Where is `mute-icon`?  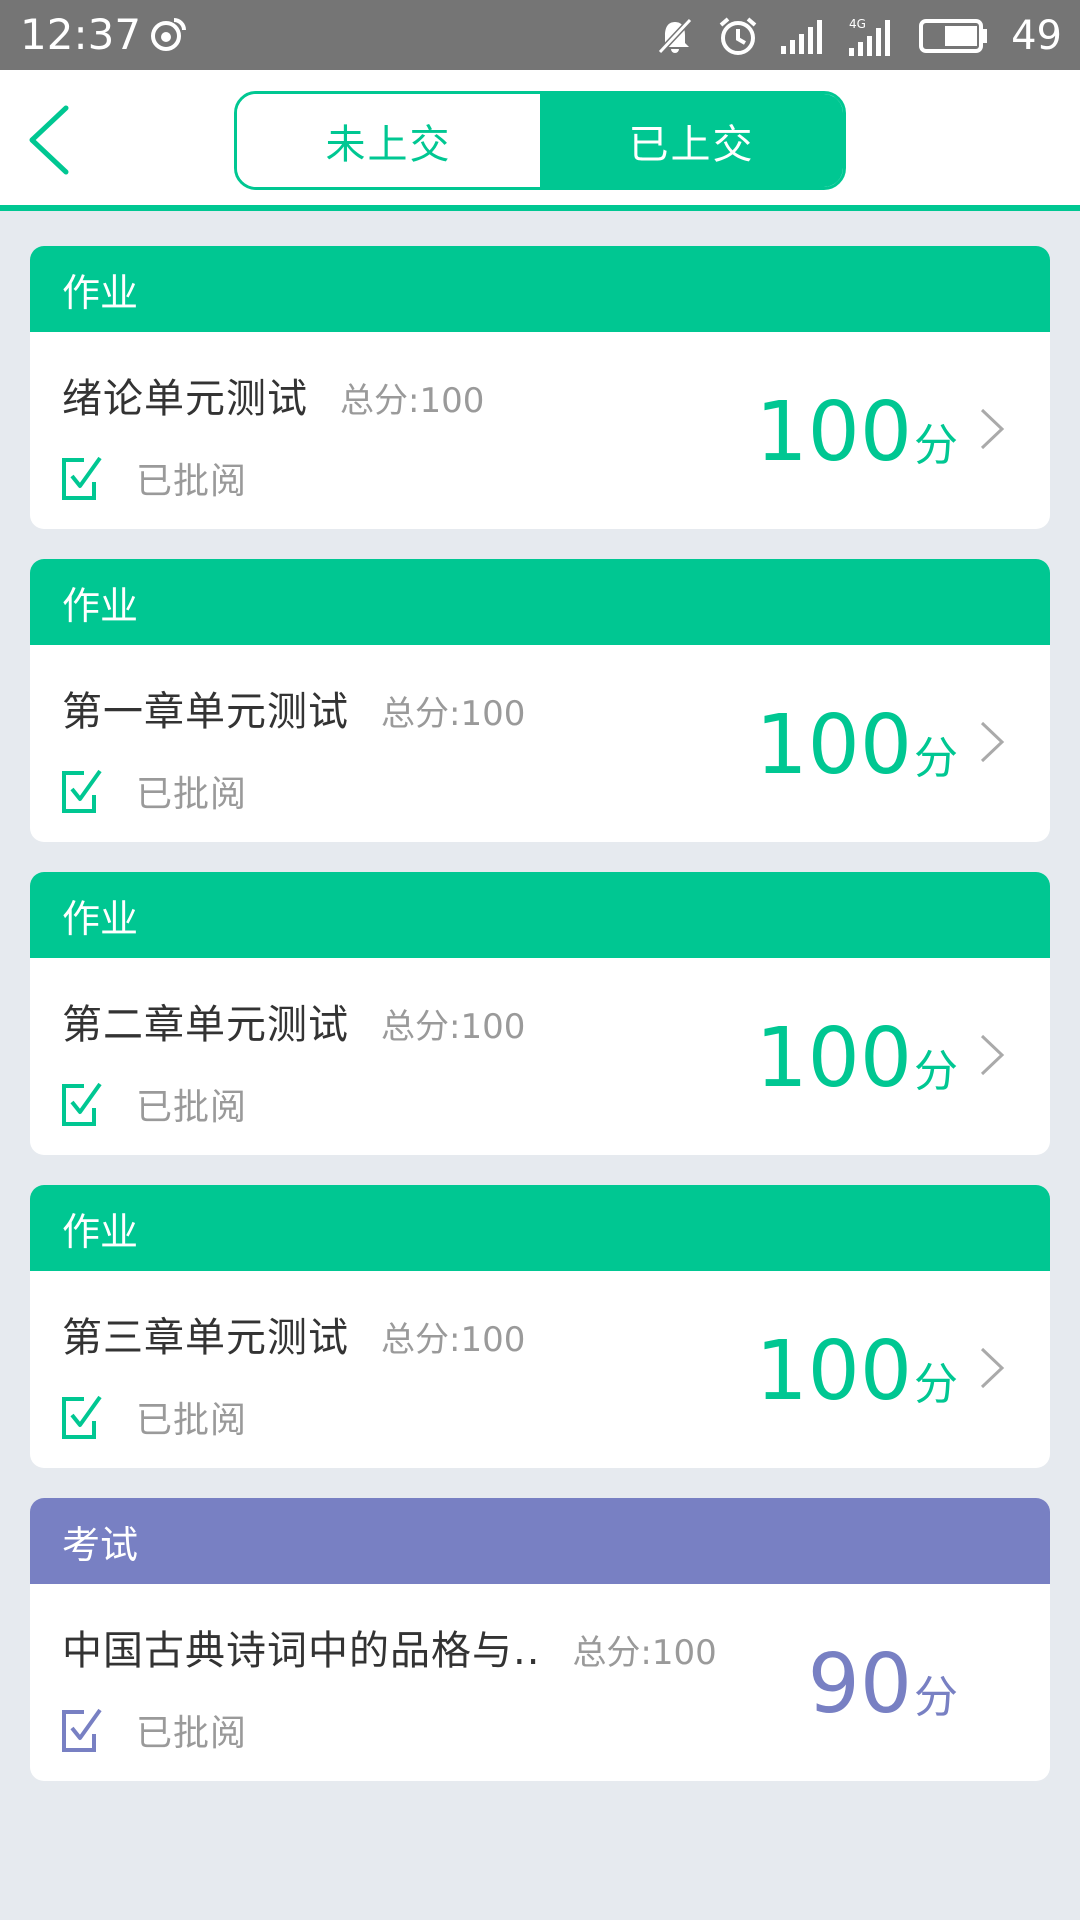
mute-icon is located at coordinates (675, 36).